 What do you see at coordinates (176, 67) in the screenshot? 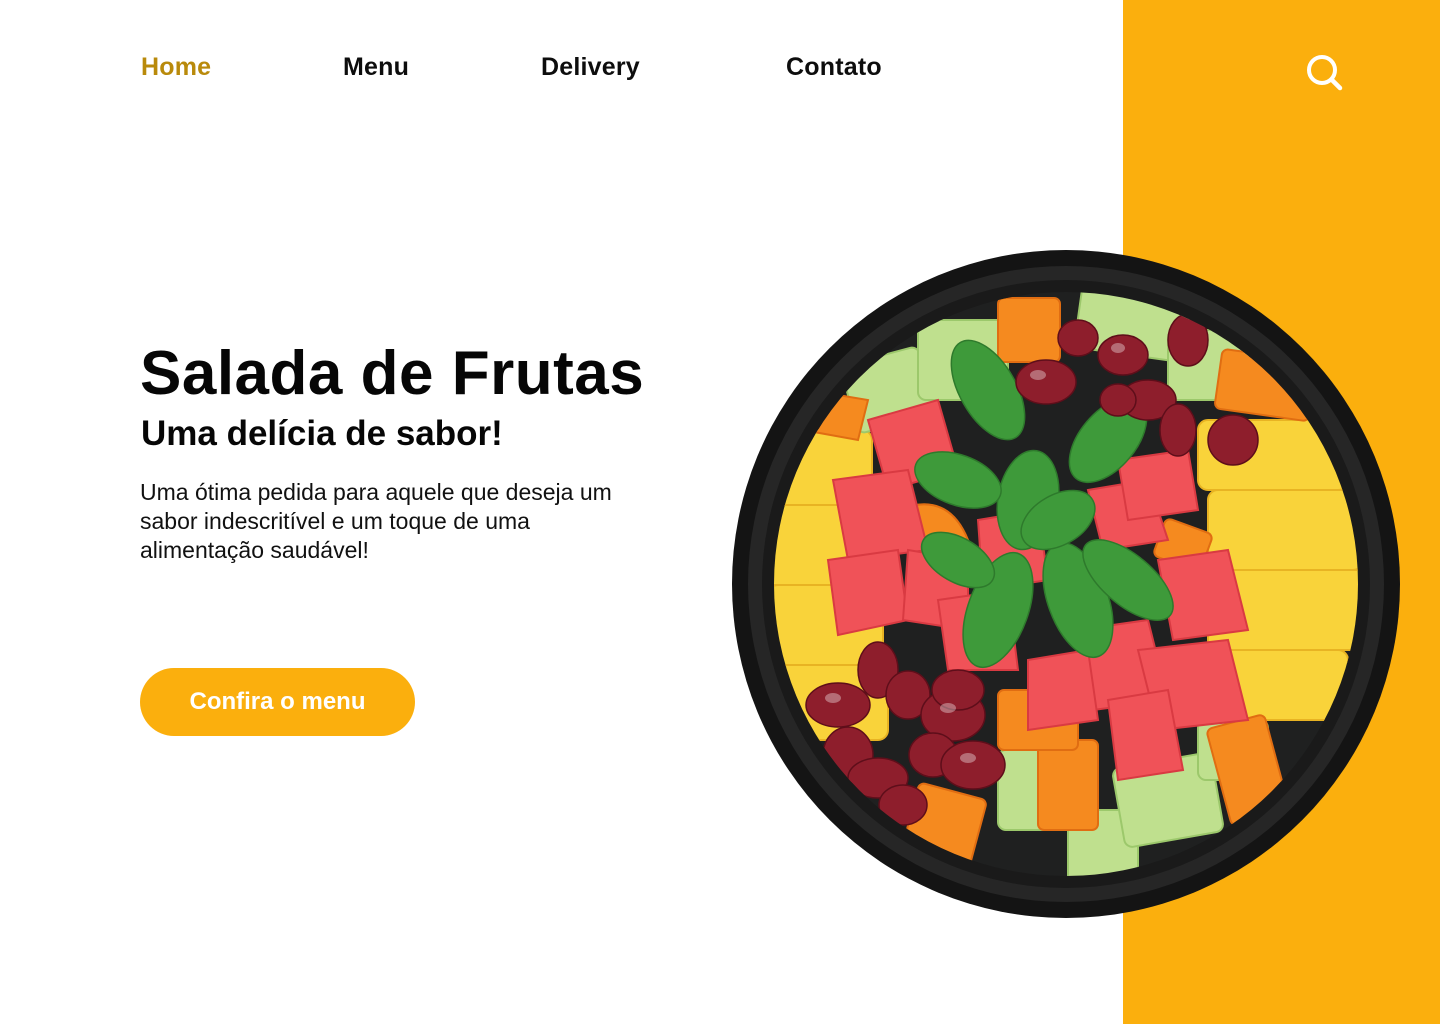
I see `nav-item-home: Home` at bounding box center [176, 67].